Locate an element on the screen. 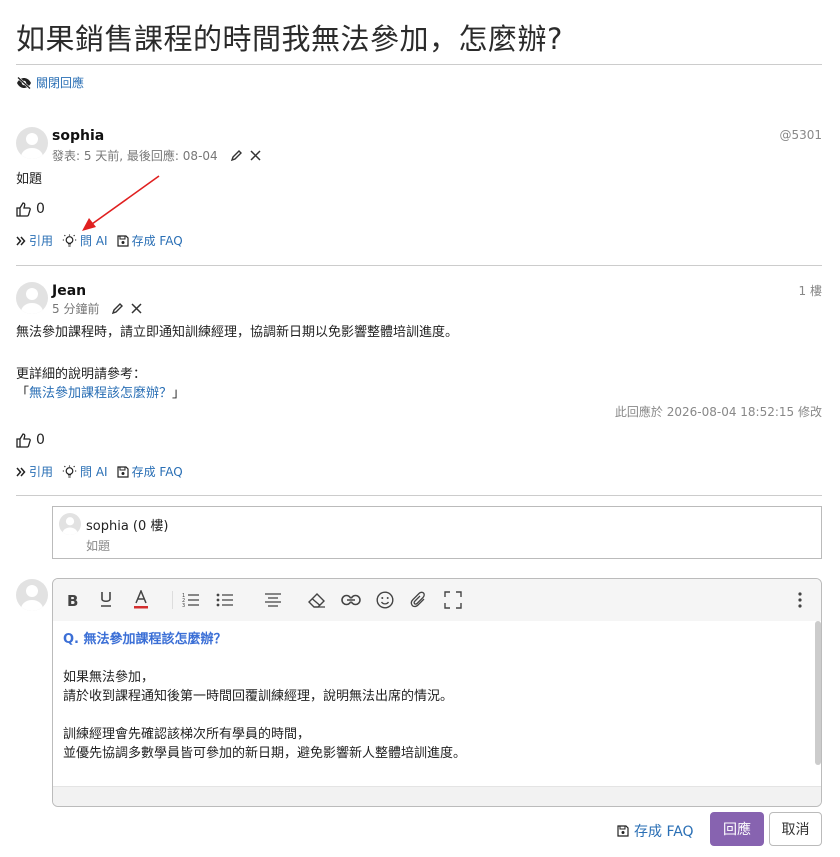 Image resolution: width=840 pixels, height=857 pixels. svg-text: B is located at coordinates (72, 600).